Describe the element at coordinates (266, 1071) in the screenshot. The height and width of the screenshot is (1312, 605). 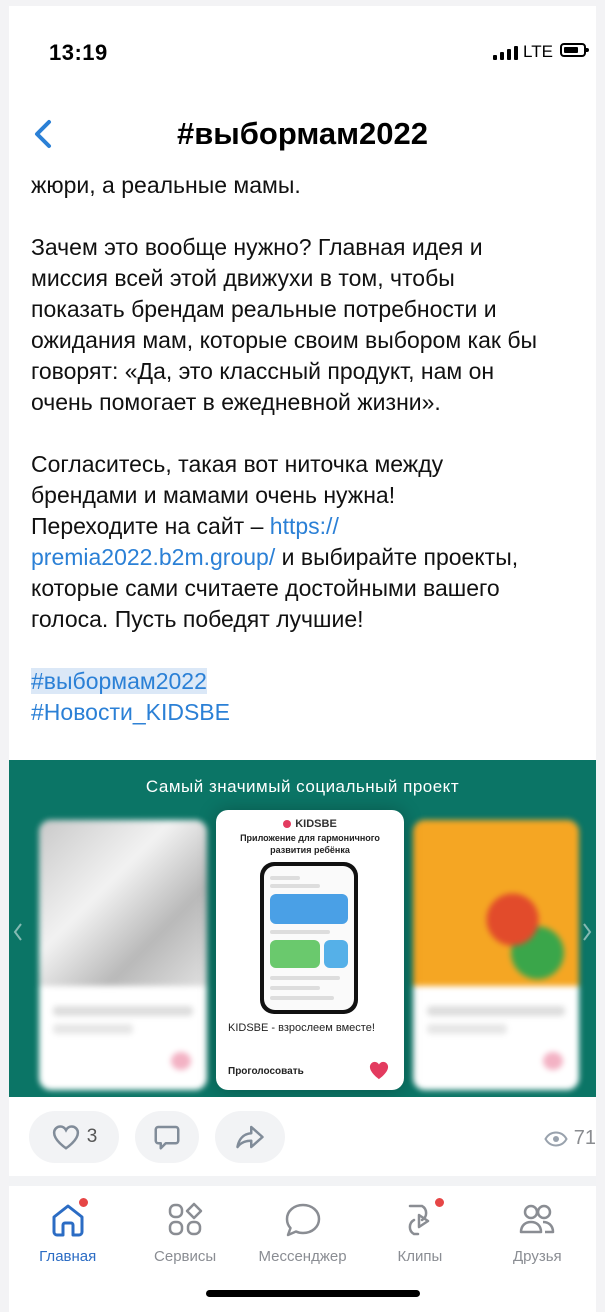
I see `vote-label: Проголосовать` at that location.